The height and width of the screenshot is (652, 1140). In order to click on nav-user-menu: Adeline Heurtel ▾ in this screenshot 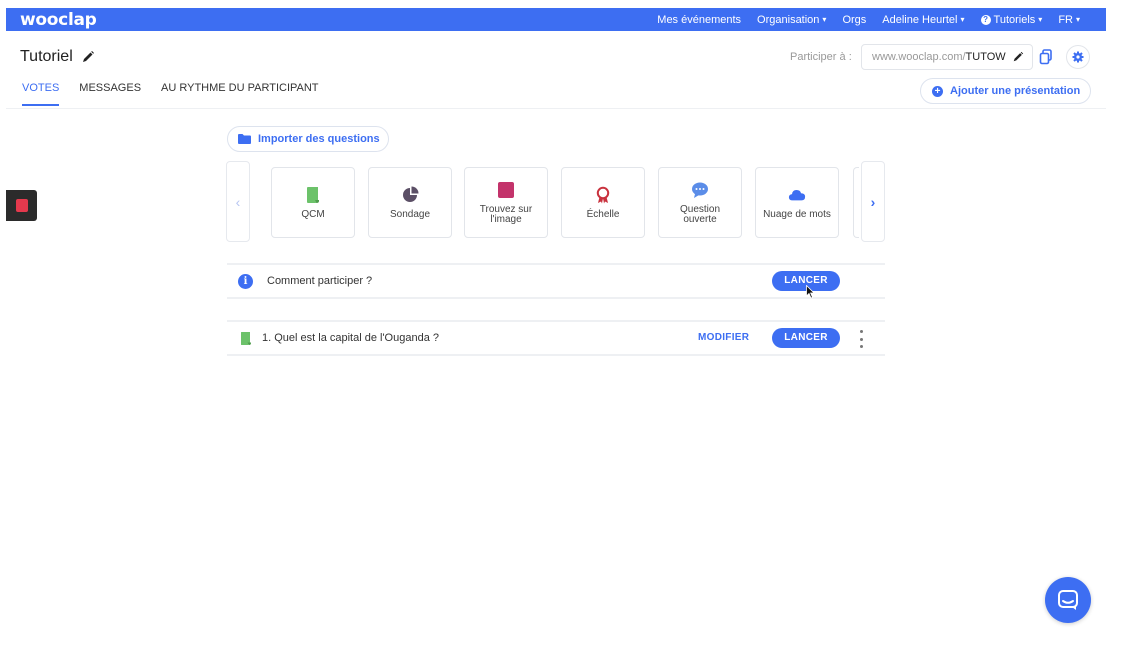, I will do `click(923, 20)`.